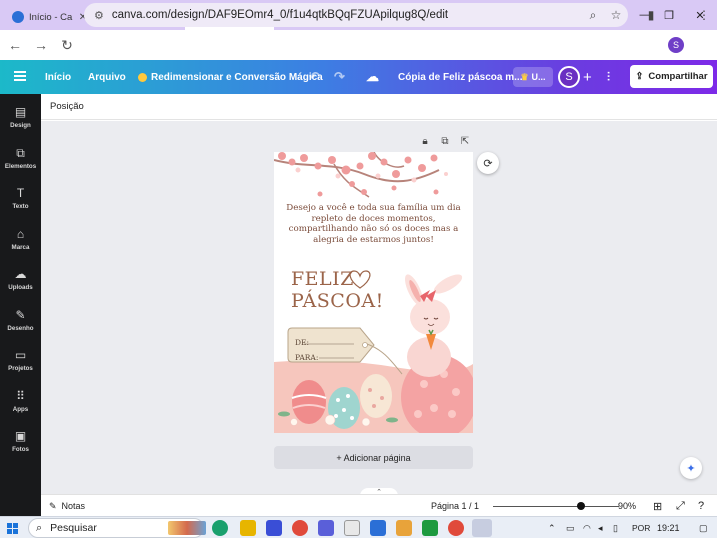  Describe the element at coordinates (237, 77) in the screenshot. I see `menu-magic-label: Redimensionar e Conversão Mágica` at that location.